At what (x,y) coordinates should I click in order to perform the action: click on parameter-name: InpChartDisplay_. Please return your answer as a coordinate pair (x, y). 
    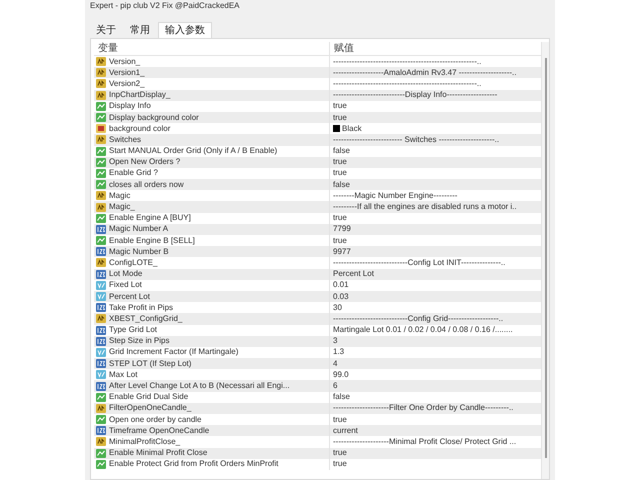
    Looking at the image, I should click on (139, 95).